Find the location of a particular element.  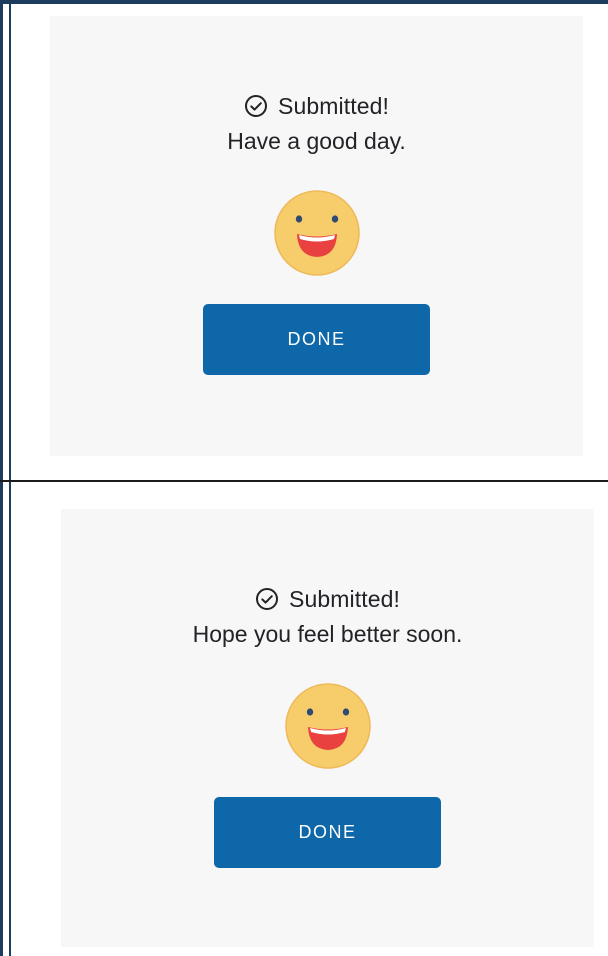

status-message: Hope you feel better soon. is located at coordinates (327, 634).